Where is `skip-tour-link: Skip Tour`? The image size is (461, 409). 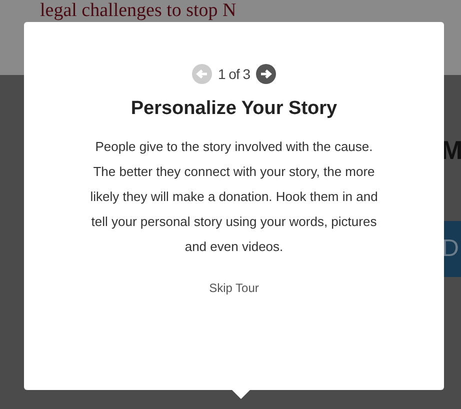 skip-tour-link: Skip Tour is located at coordinates (234, 288).